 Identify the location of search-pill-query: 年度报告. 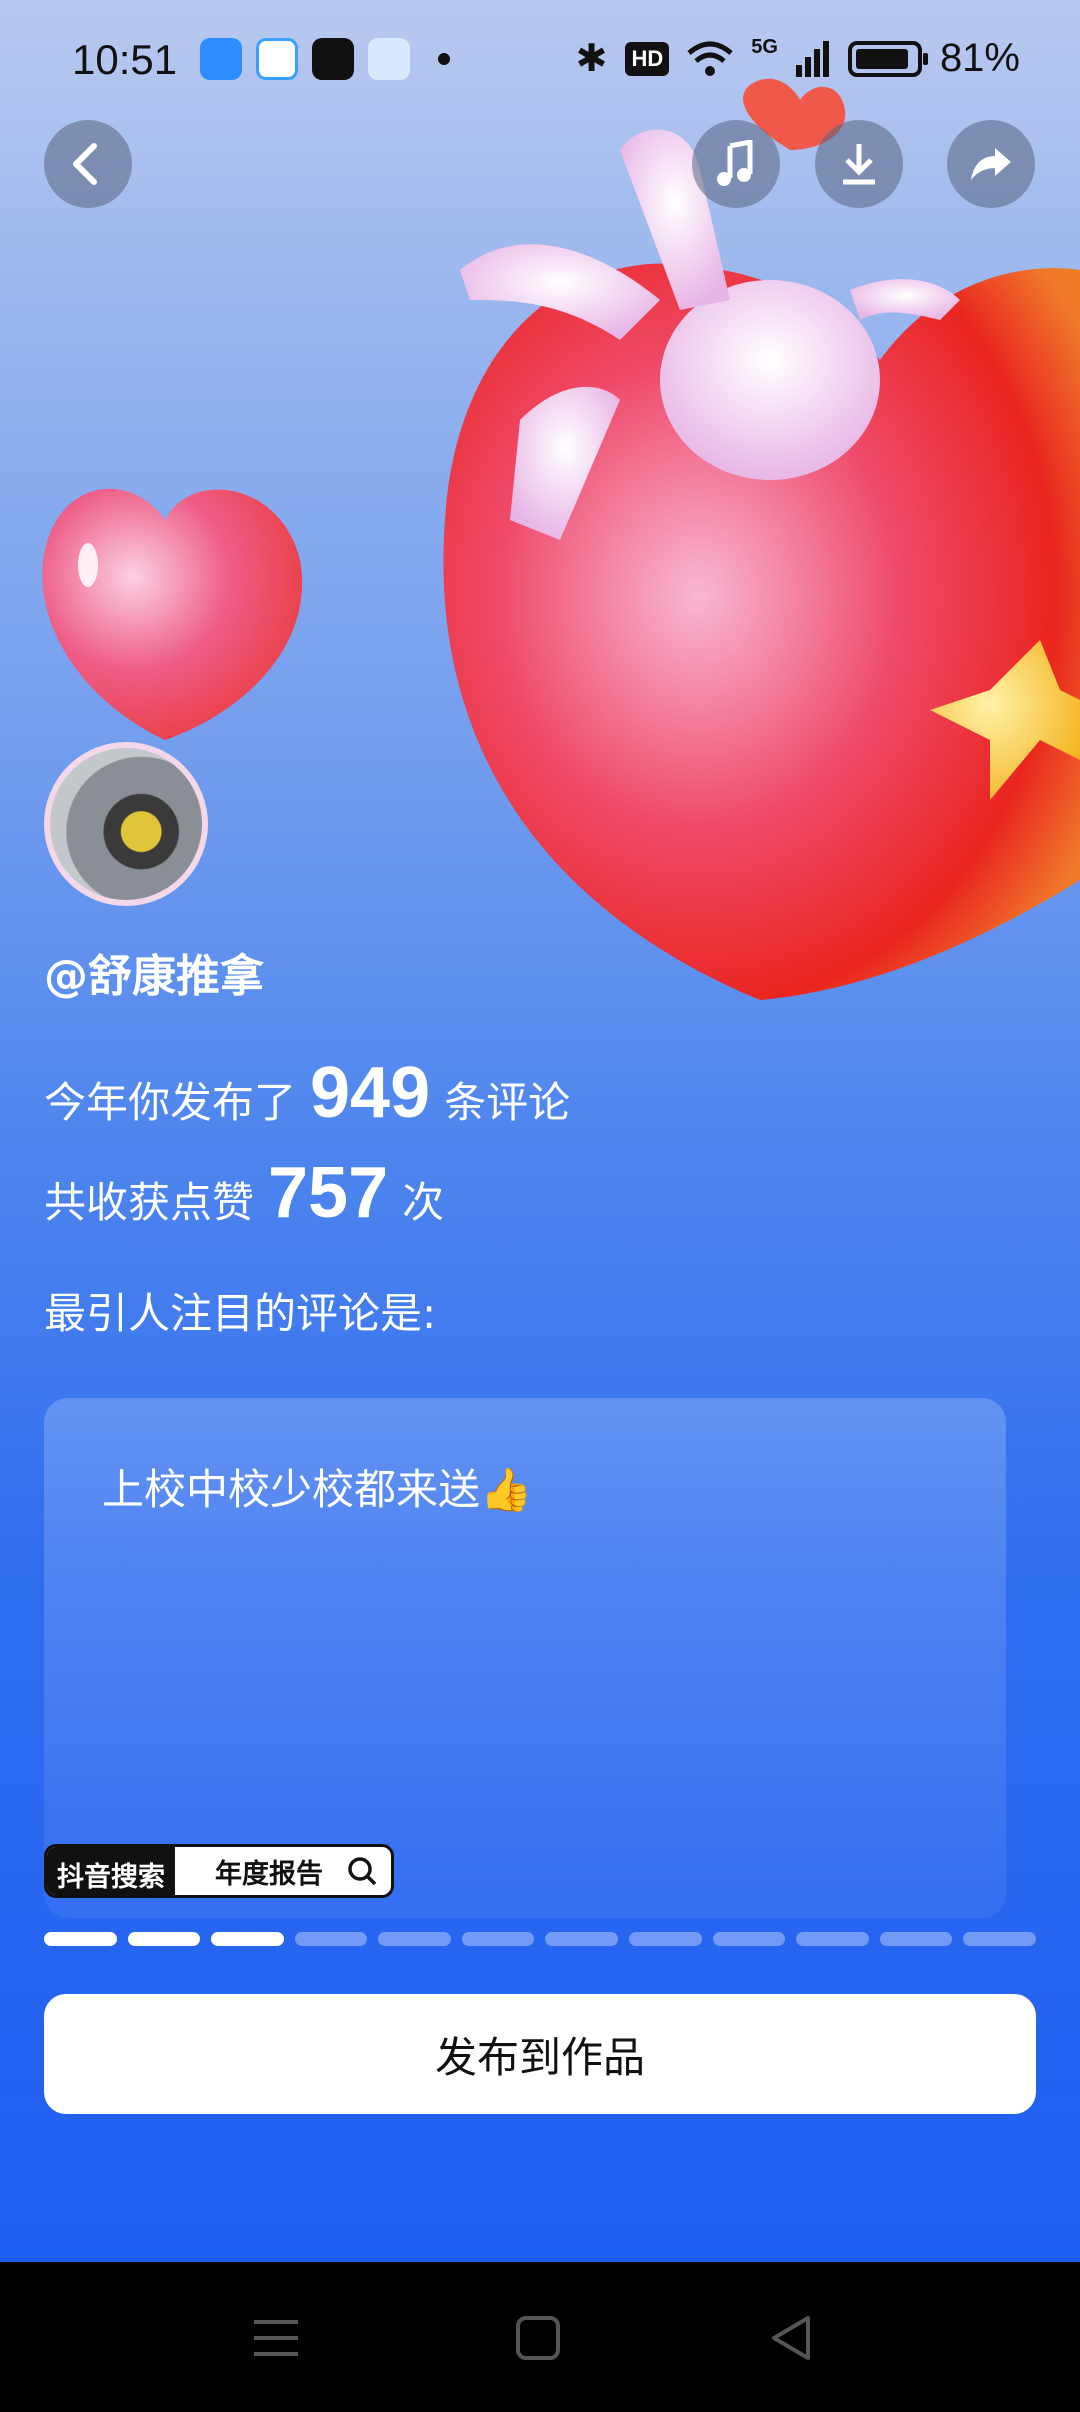
(283, 1871).